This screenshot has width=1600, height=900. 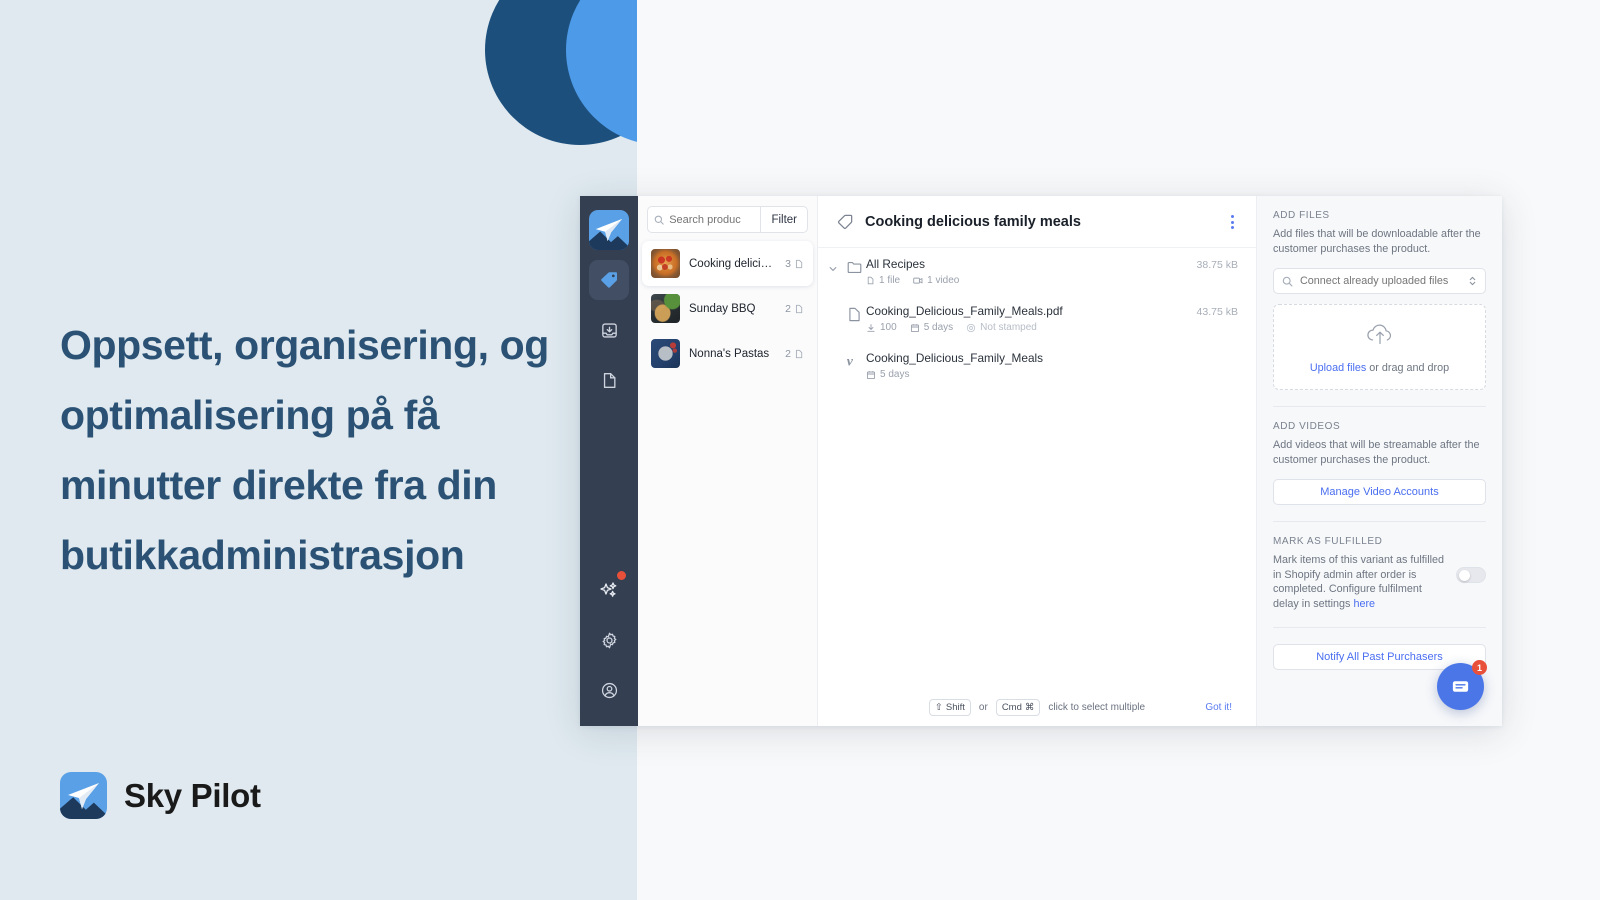 I want to click on sidebar-item-brand-logo, so click(x=609, y=230).